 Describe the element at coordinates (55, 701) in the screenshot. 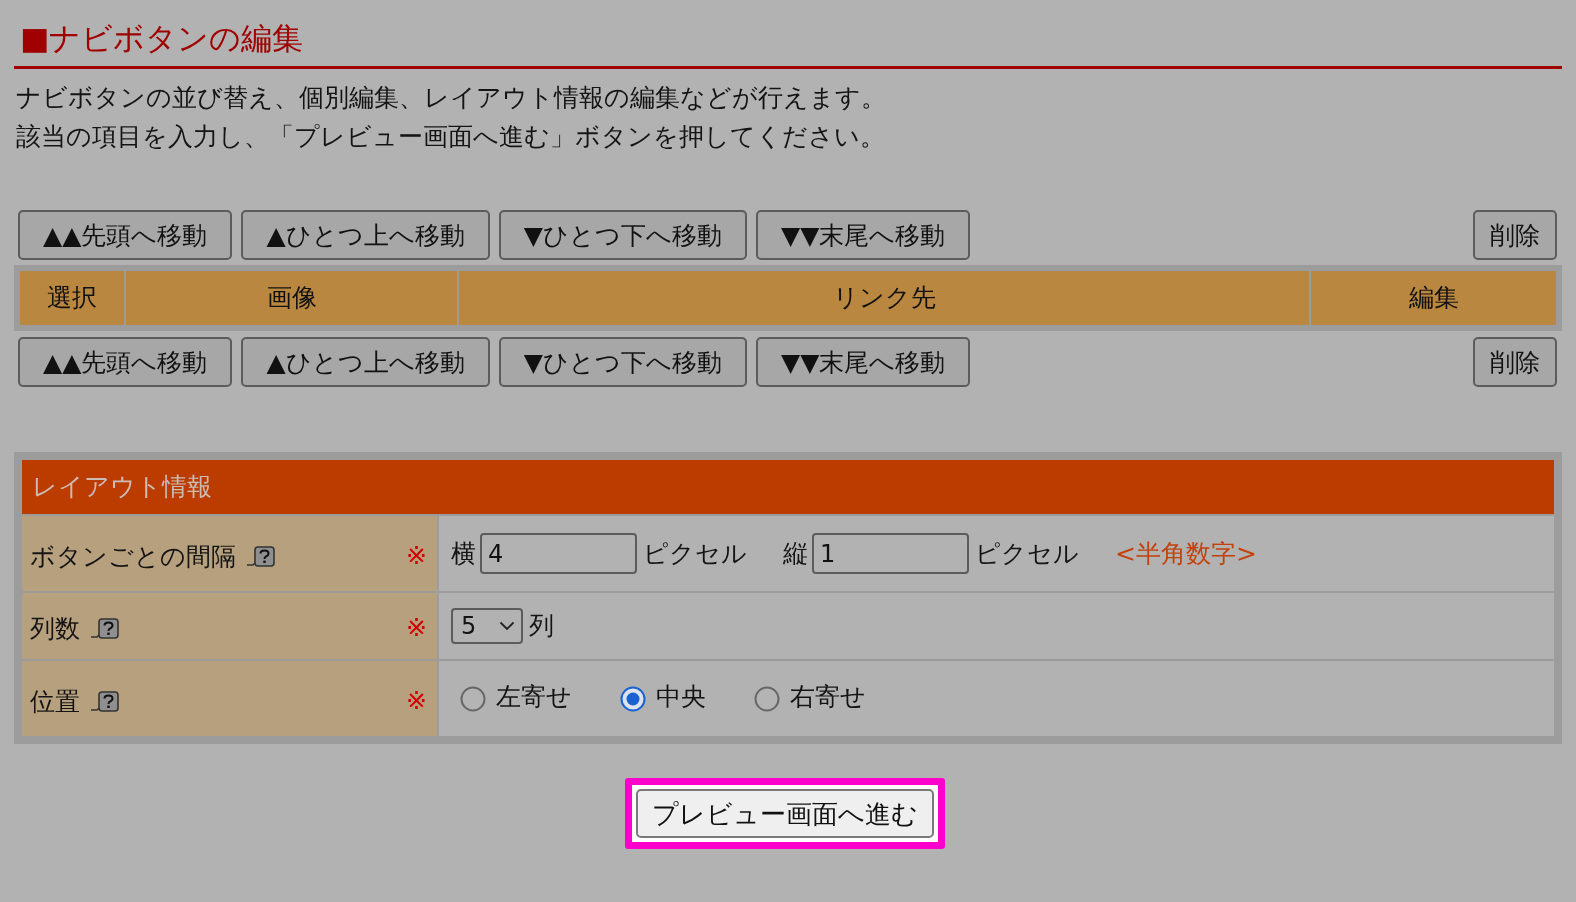

I see `field-label: 位置` at that location.